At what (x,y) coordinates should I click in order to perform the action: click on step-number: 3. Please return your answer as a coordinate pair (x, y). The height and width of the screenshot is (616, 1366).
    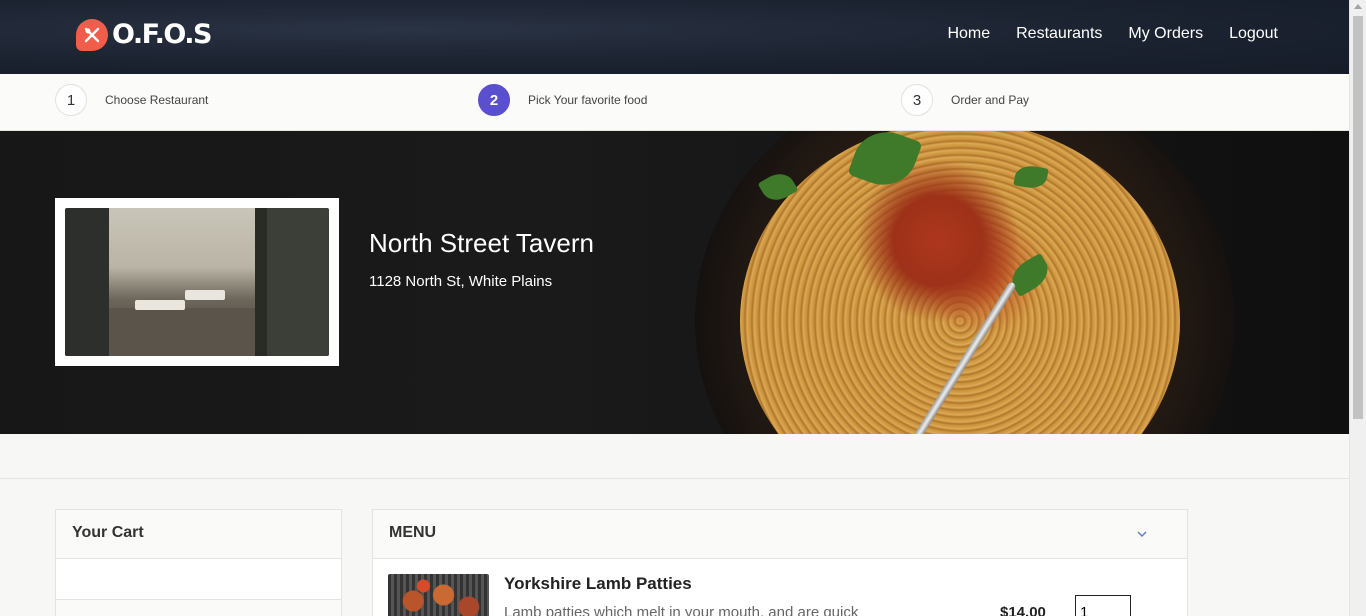
    Looking at the image, I should click on (917, 100).